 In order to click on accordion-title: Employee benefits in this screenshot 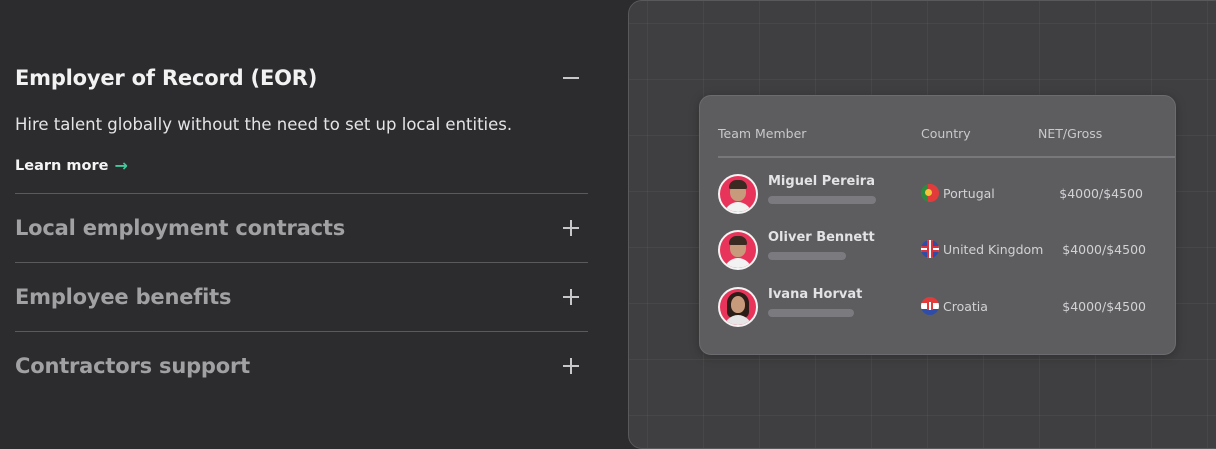, I will do `click(123, 297)`.